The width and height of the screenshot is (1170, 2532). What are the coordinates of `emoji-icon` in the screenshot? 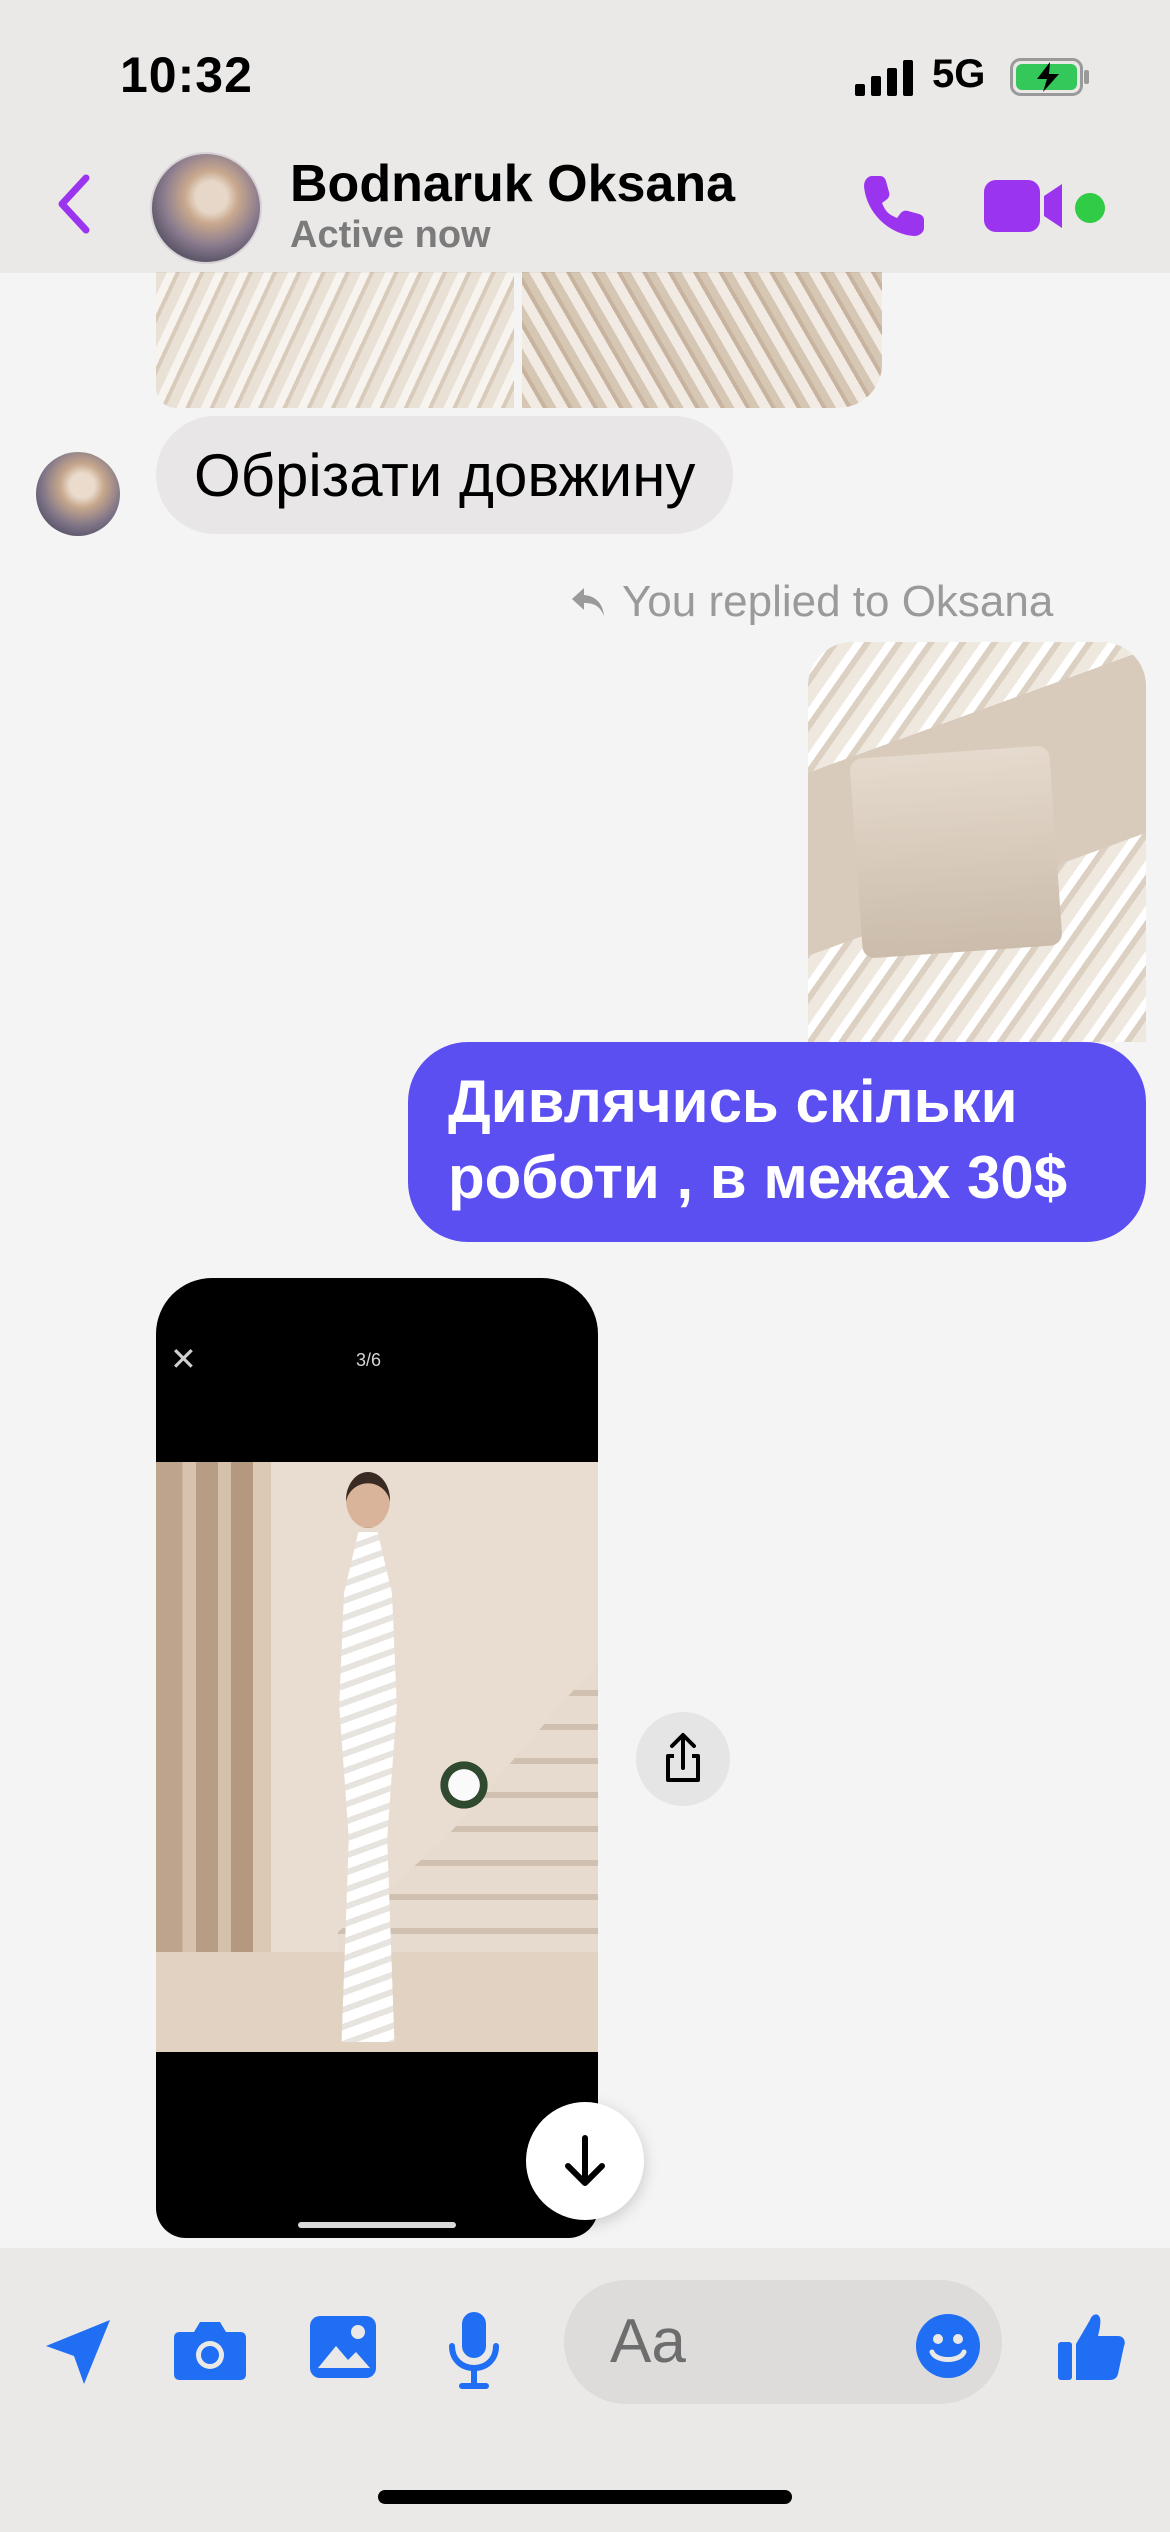 It's located at (948, 2346).